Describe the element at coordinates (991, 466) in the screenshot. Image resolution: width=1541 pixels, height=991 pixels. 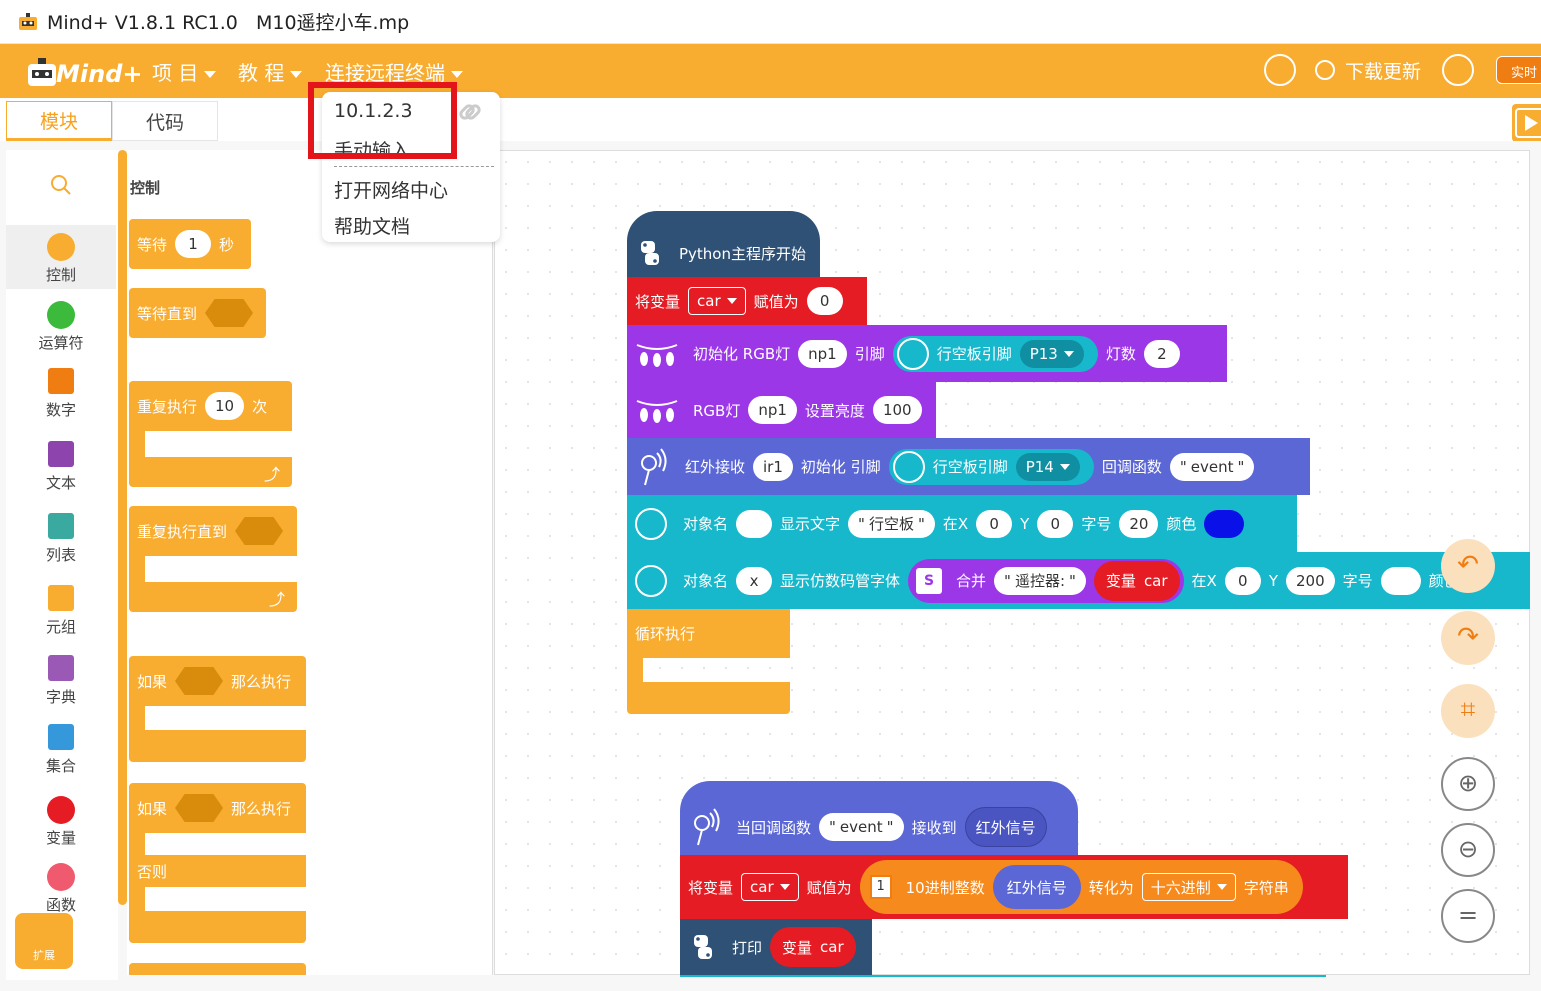
I see `board-pin-reporter: 行空板引脚 P14` at that location.